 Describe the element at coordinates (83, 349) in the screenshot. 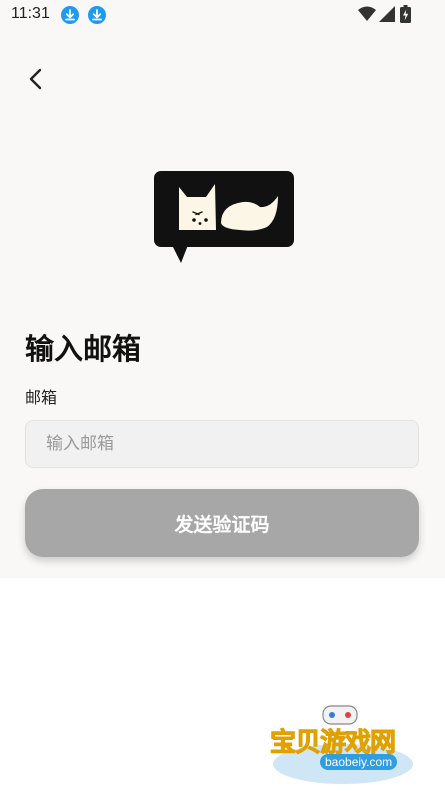

I see `page-title: 输入邮箱` at that location.